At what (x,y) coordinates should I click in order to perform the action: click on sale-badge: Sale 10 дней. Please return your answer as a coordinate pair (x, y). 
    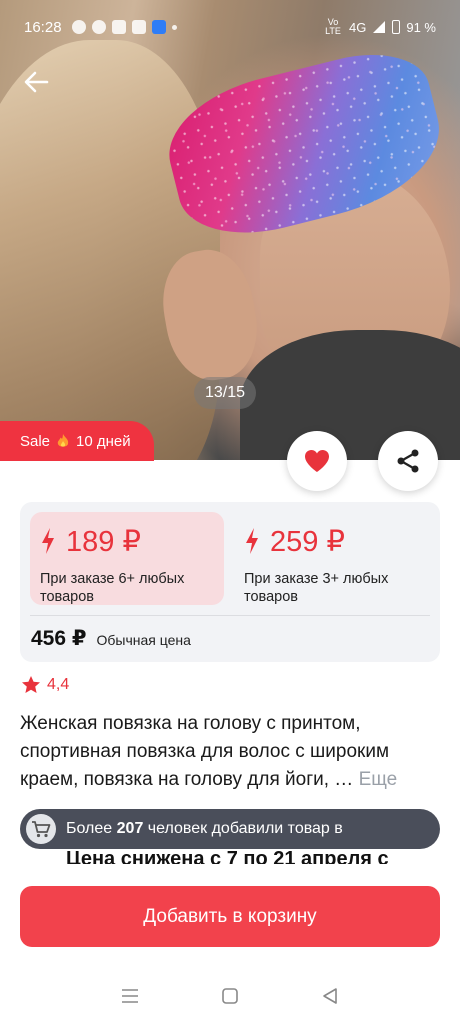
    Looking at the image, I should click on (77, 441).